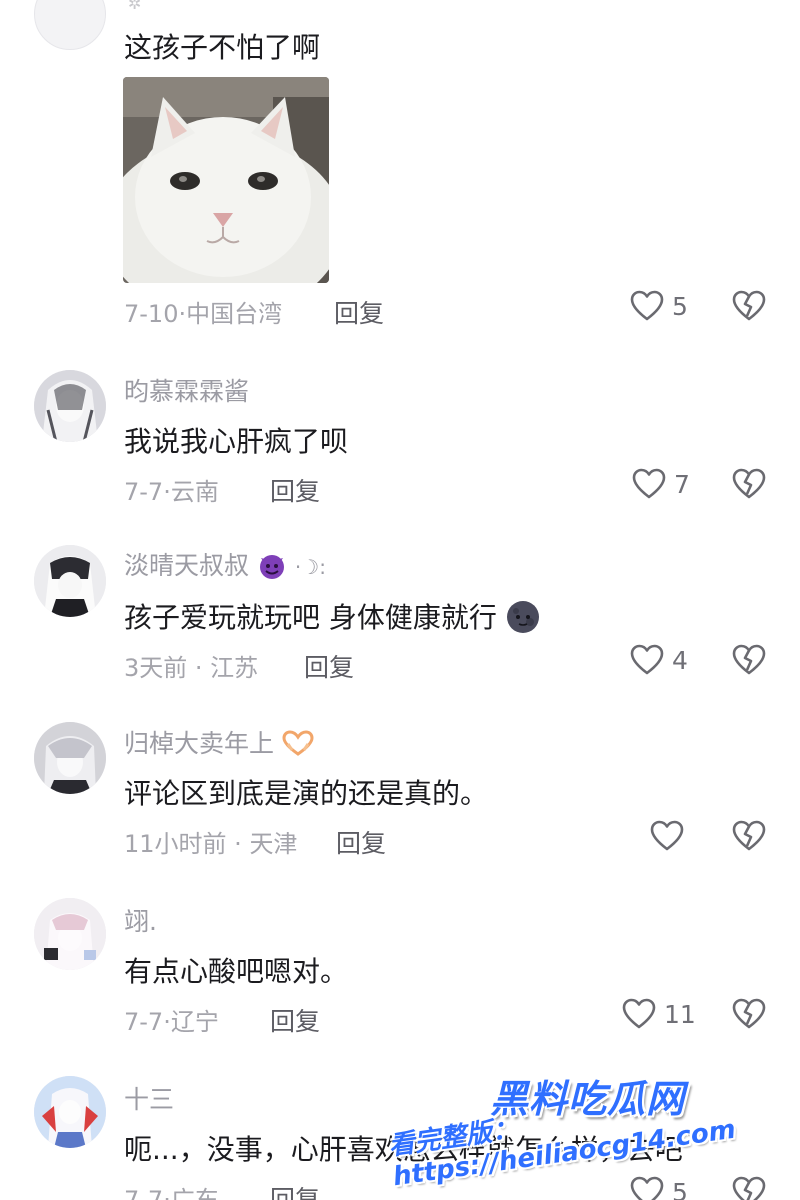 The width and height of the screenshot is (800, 1200). Describe the element at coordinates (682, 484) in the screenshot. I see `like-count: 7` at that location.